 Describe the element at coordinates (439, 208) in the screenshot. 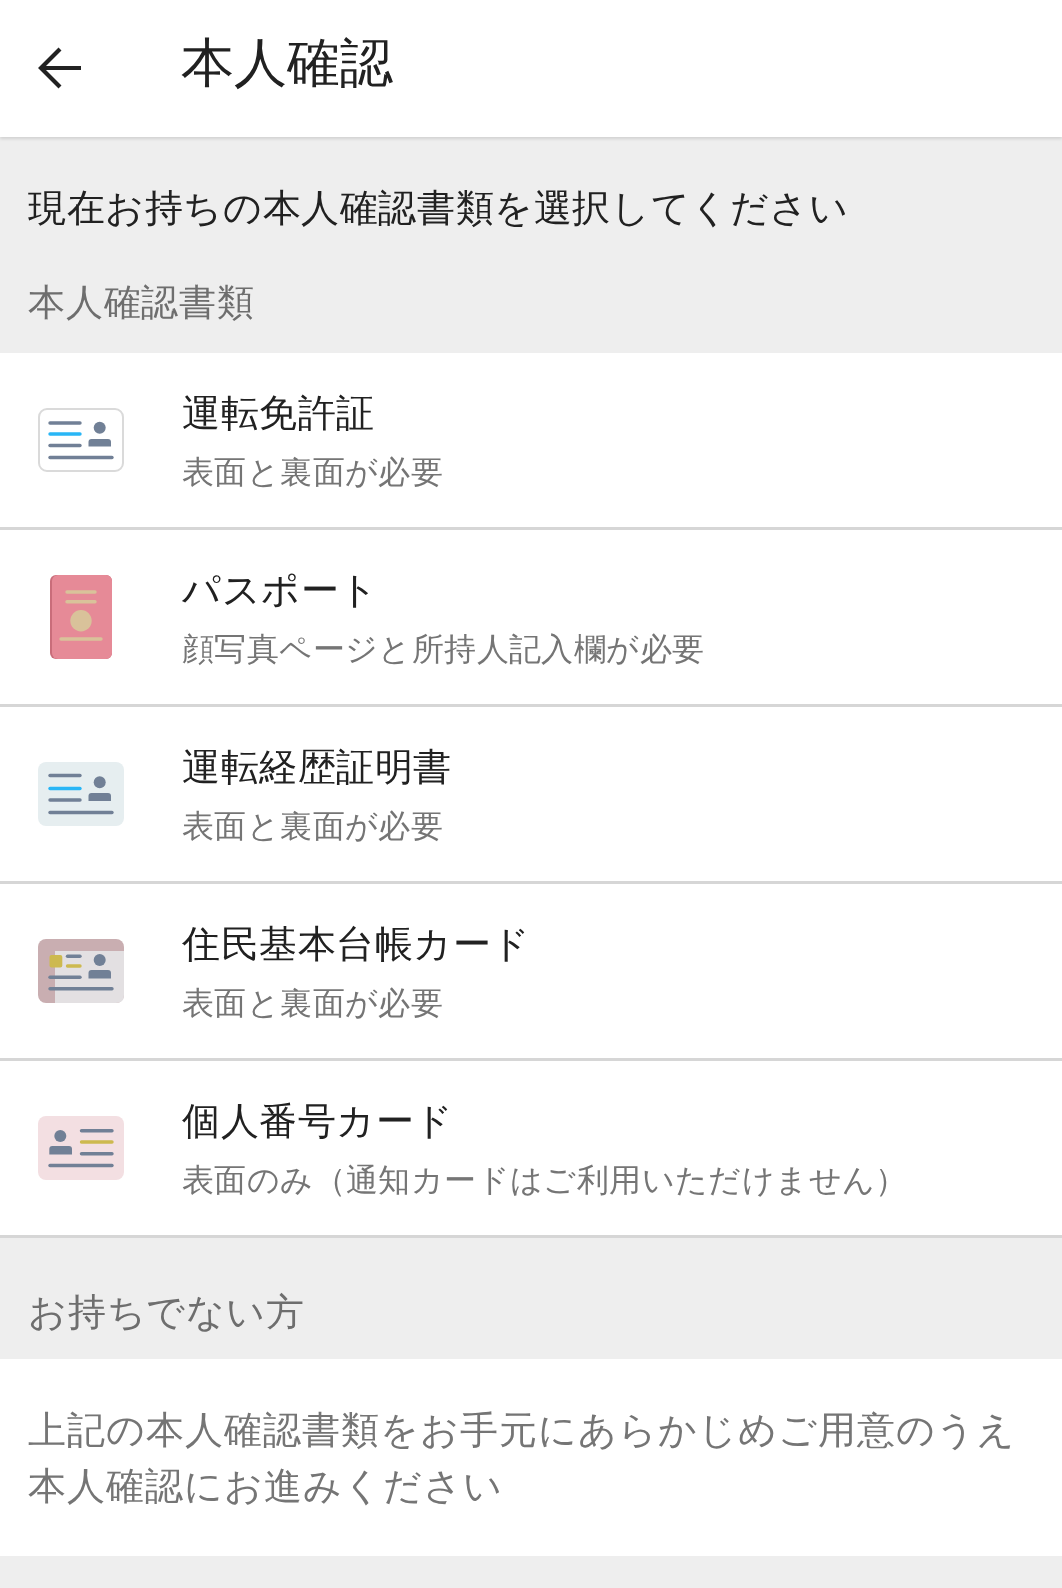

I see `instruction-text: 現在お持ちの本人確認書類を選択してください` at that location.